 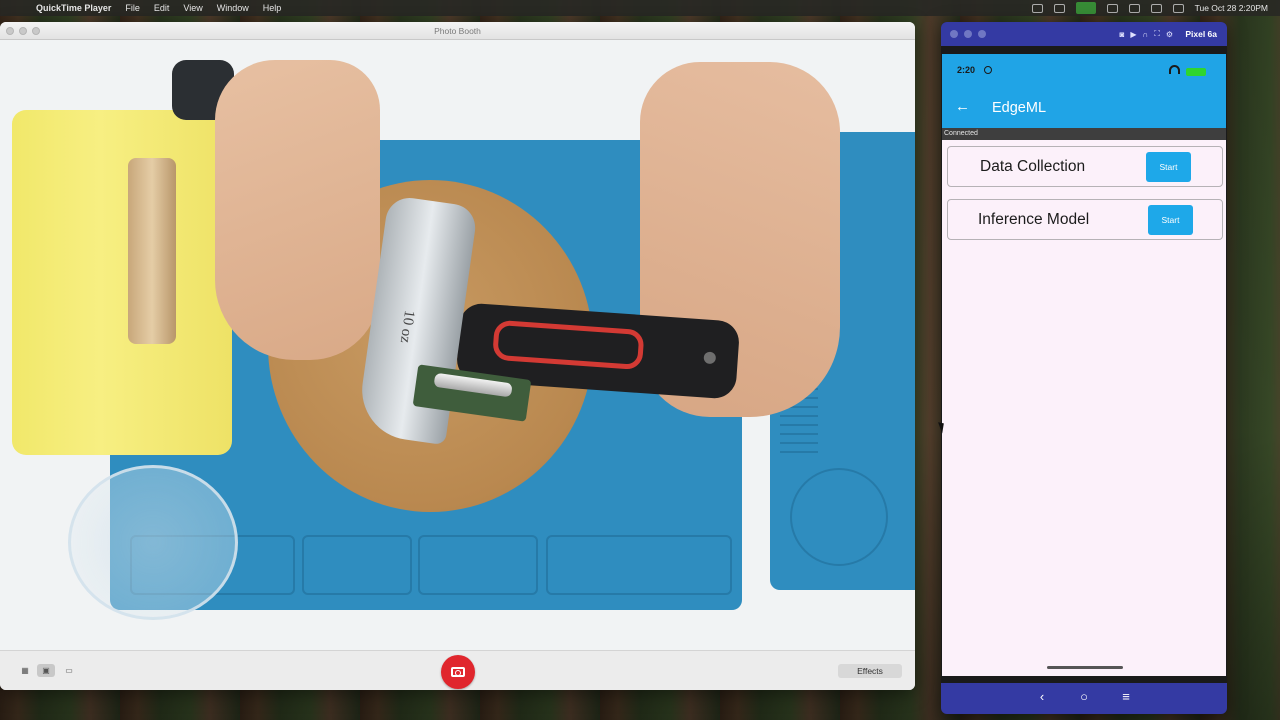 I want to click on data-collection-start-button: Start, so click(x=1168, y=167).